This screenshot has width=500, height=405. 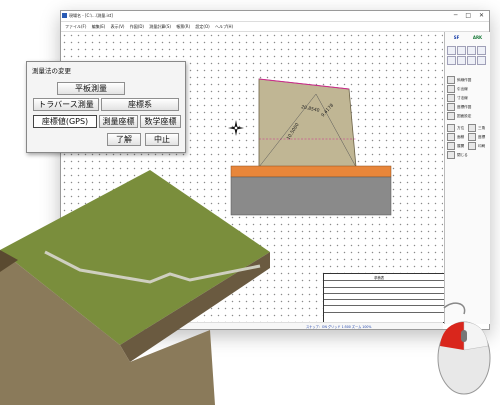 I want to click on mouse-wheel, so click(x=464, y=336).